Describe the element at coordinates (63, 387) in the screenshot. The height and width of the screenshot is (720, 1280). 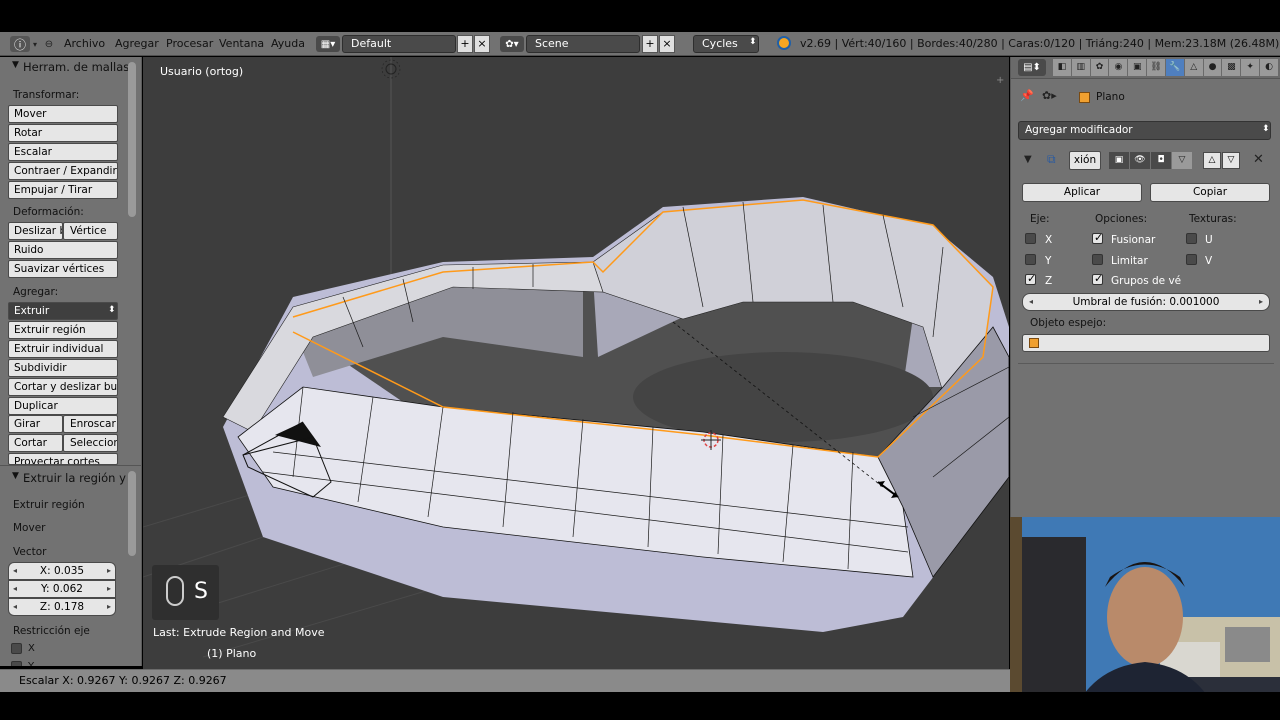
I see `loop-cut-slide-button: Cortar y deslizar bucle` at that location.